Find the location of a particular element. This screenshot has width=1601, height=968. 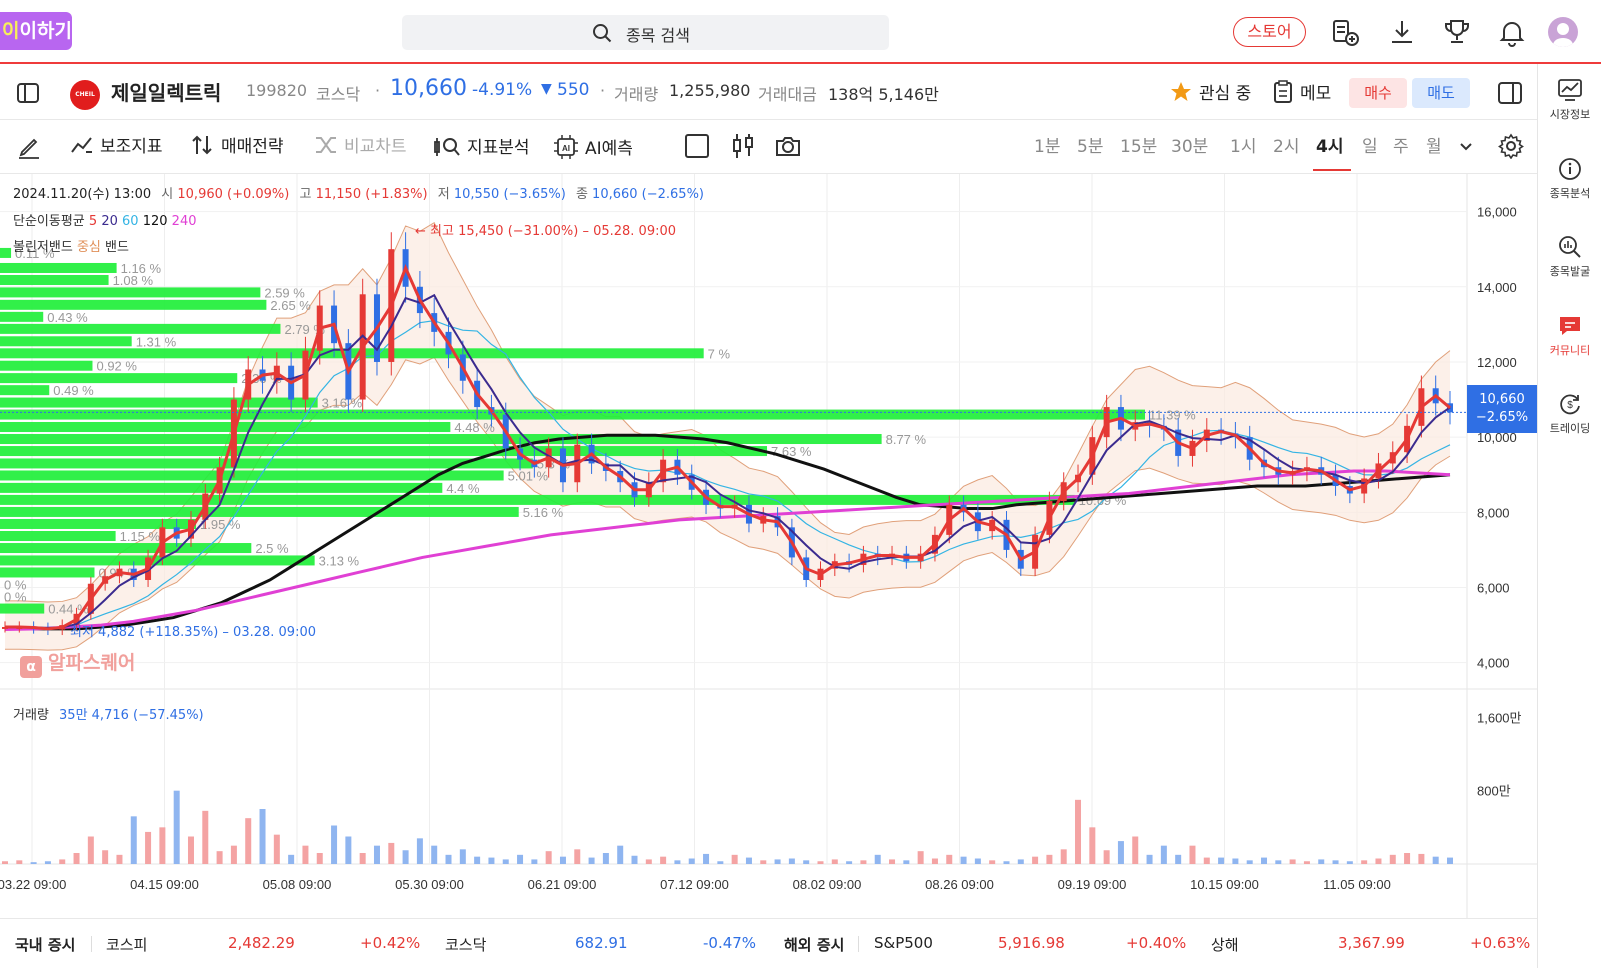

volume-label: 거래량 is located at coordinates (636, 94).